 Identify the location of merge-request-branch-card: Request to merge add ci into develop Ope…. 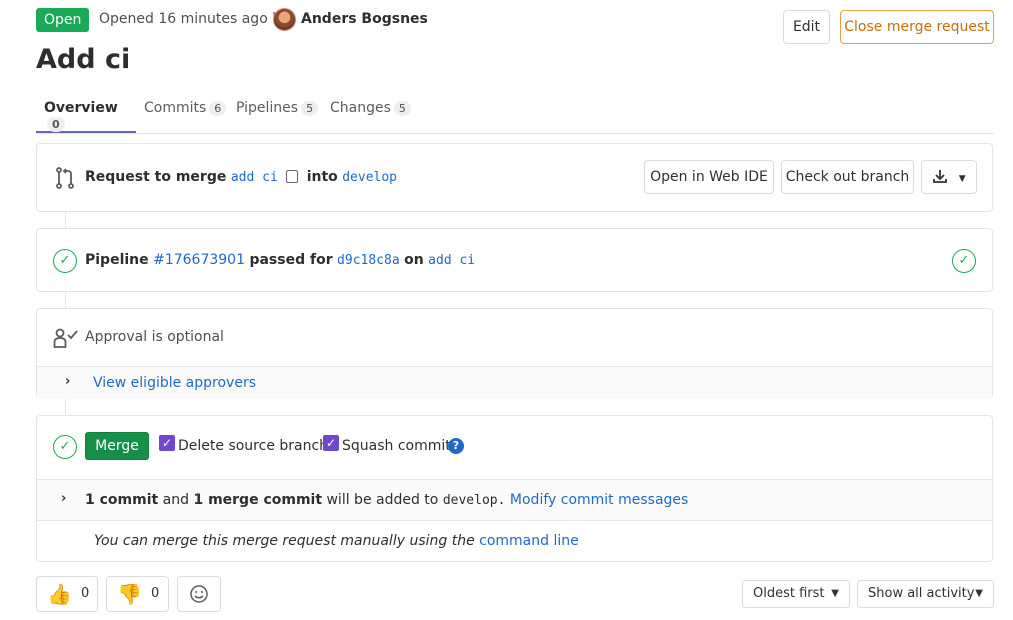
(514, 177).